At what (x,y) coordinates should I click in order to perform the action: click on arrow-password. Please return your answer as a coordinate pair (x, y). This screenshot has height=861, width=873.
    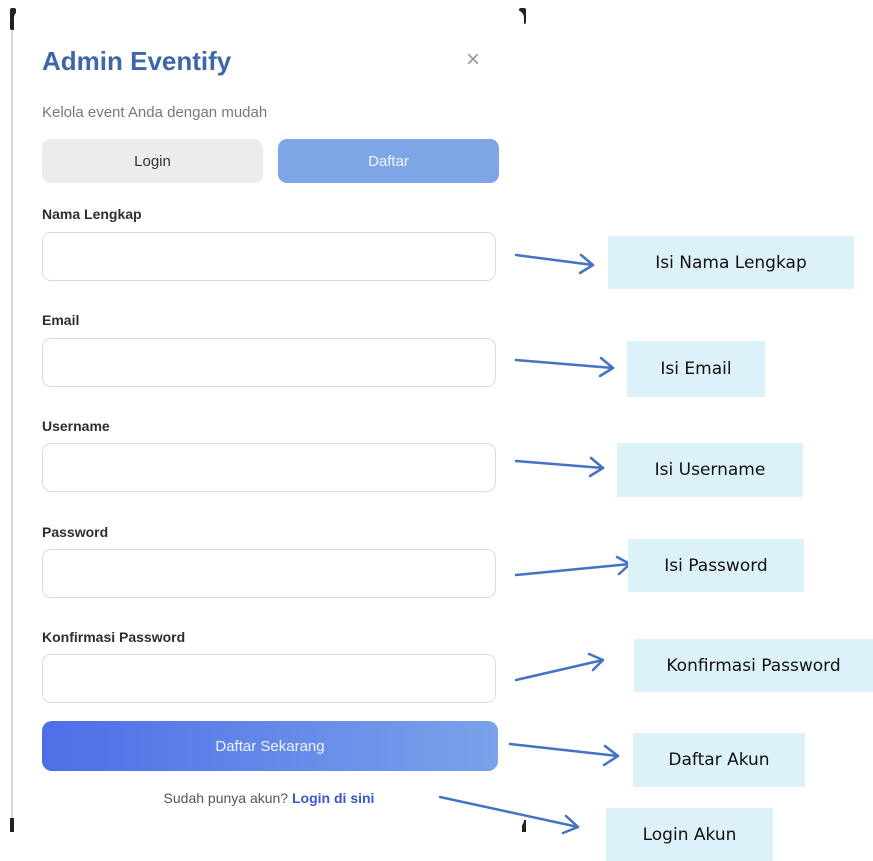
    Looking at the image, I should click on (573, 569).